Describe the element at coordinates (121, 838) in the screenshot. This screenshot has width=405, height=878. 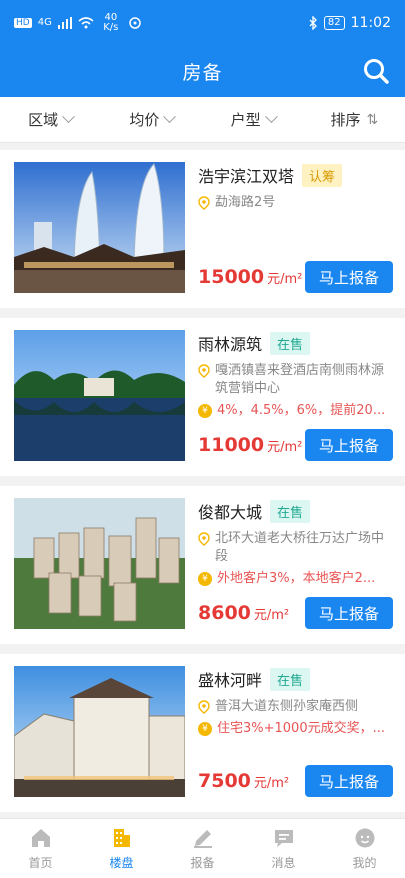
I see `building-icon` at that location.